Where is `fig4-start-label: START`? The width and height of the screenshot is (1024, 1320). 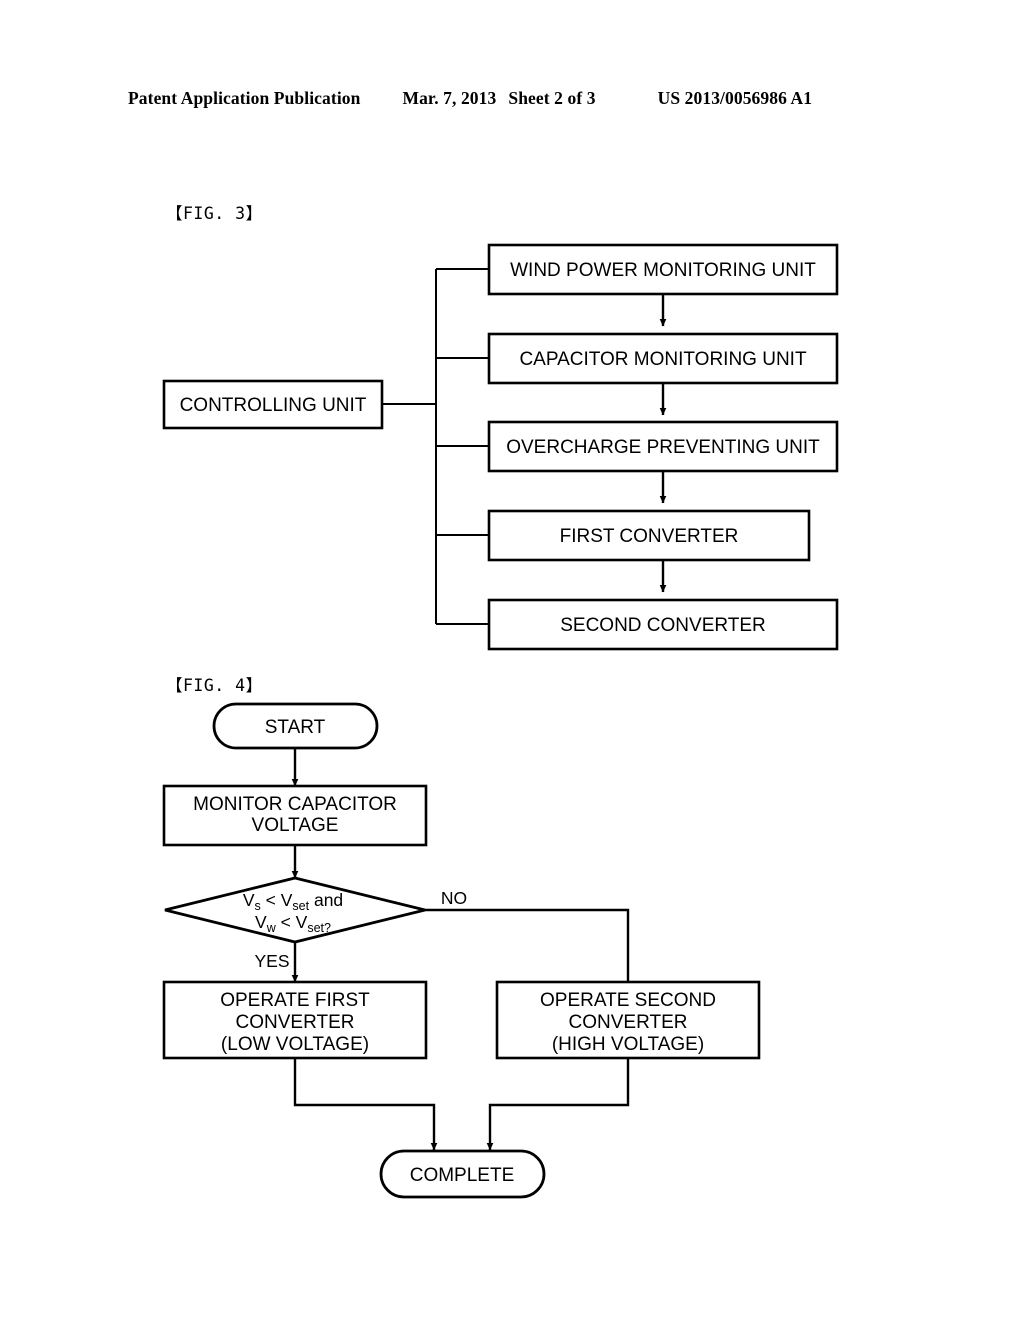
fig4-start-label: START is located at coordinates (295, 727).